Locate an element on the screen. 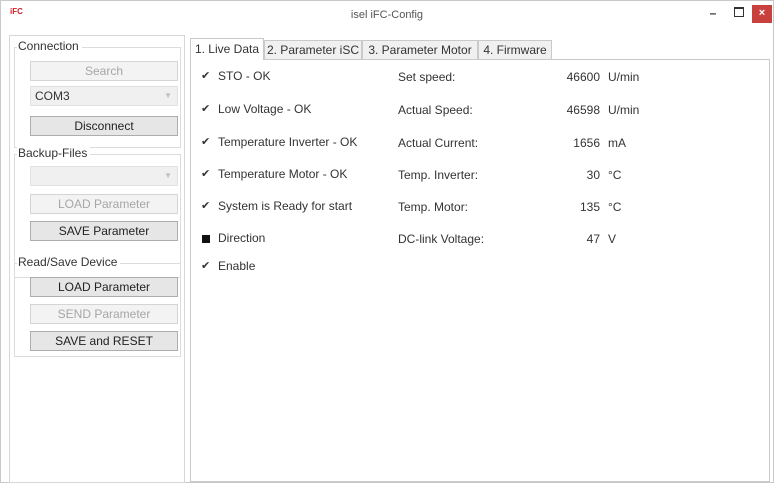 The width and height of the screenshot is (774, 483). temp-motor-unit: °C is located at coordinates (615, 207).